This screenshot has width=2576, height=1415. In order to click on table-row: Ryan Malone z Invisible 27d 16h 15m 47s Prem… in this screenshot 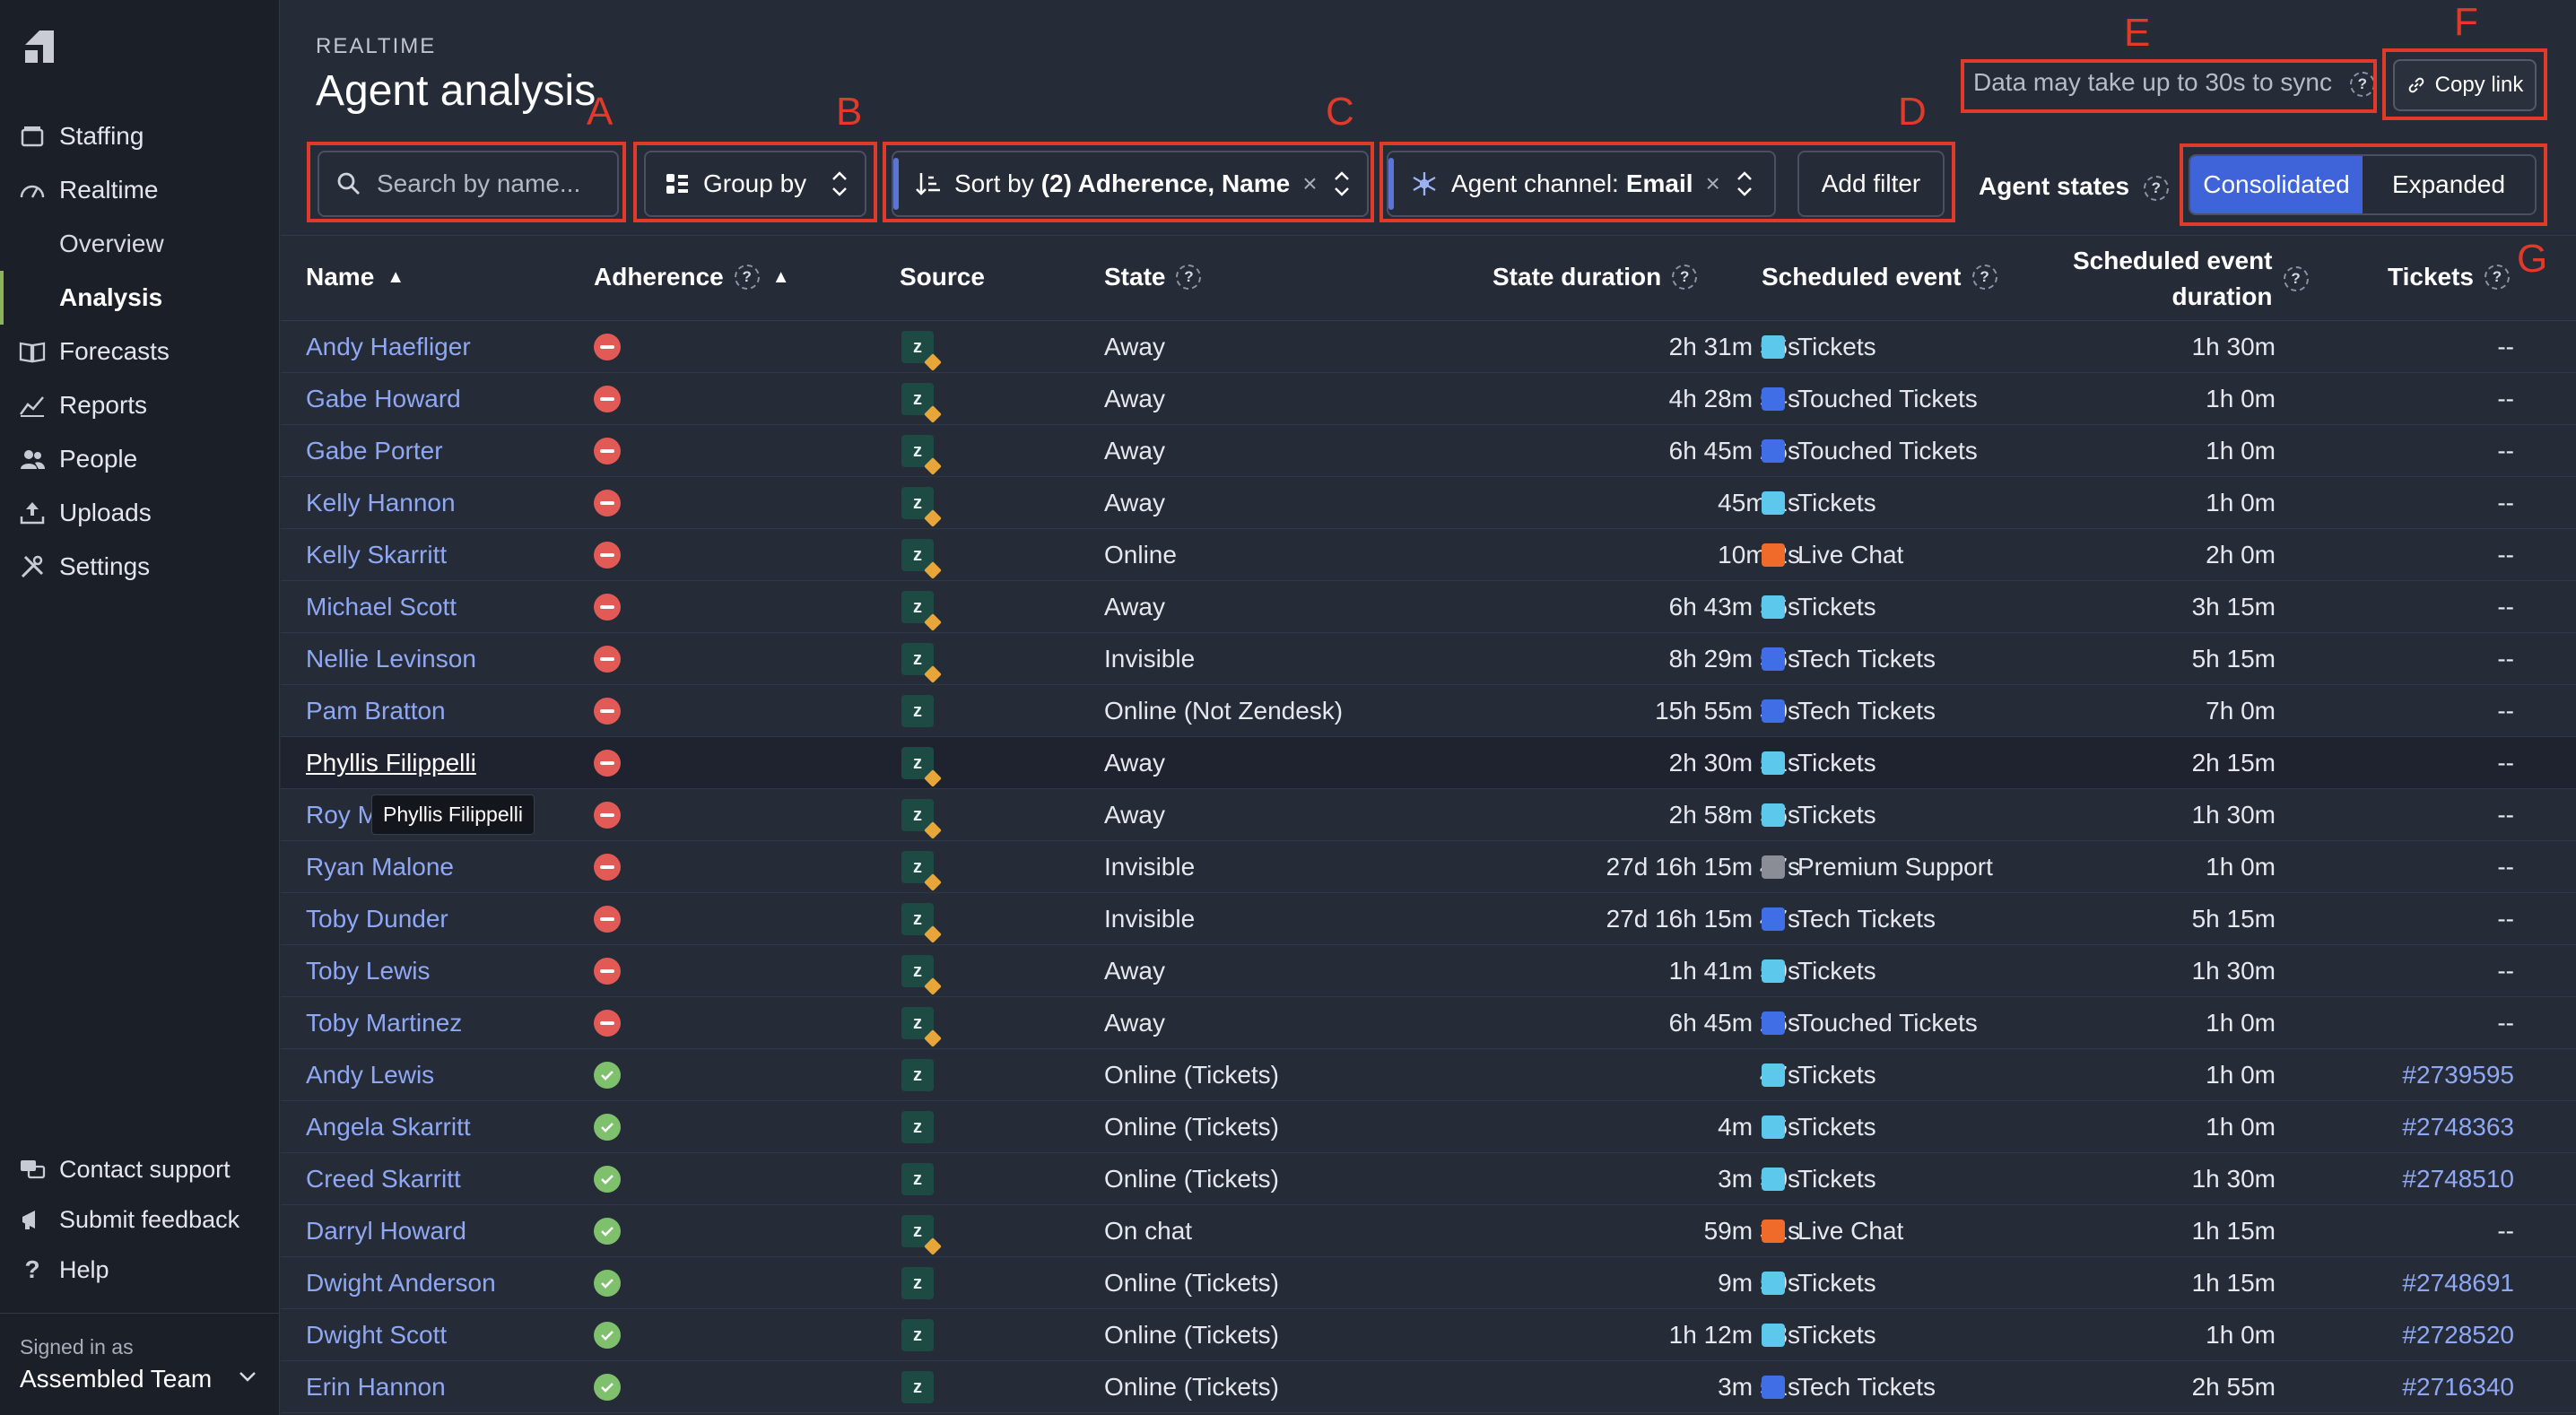, I will do `click(1428, 867)`.